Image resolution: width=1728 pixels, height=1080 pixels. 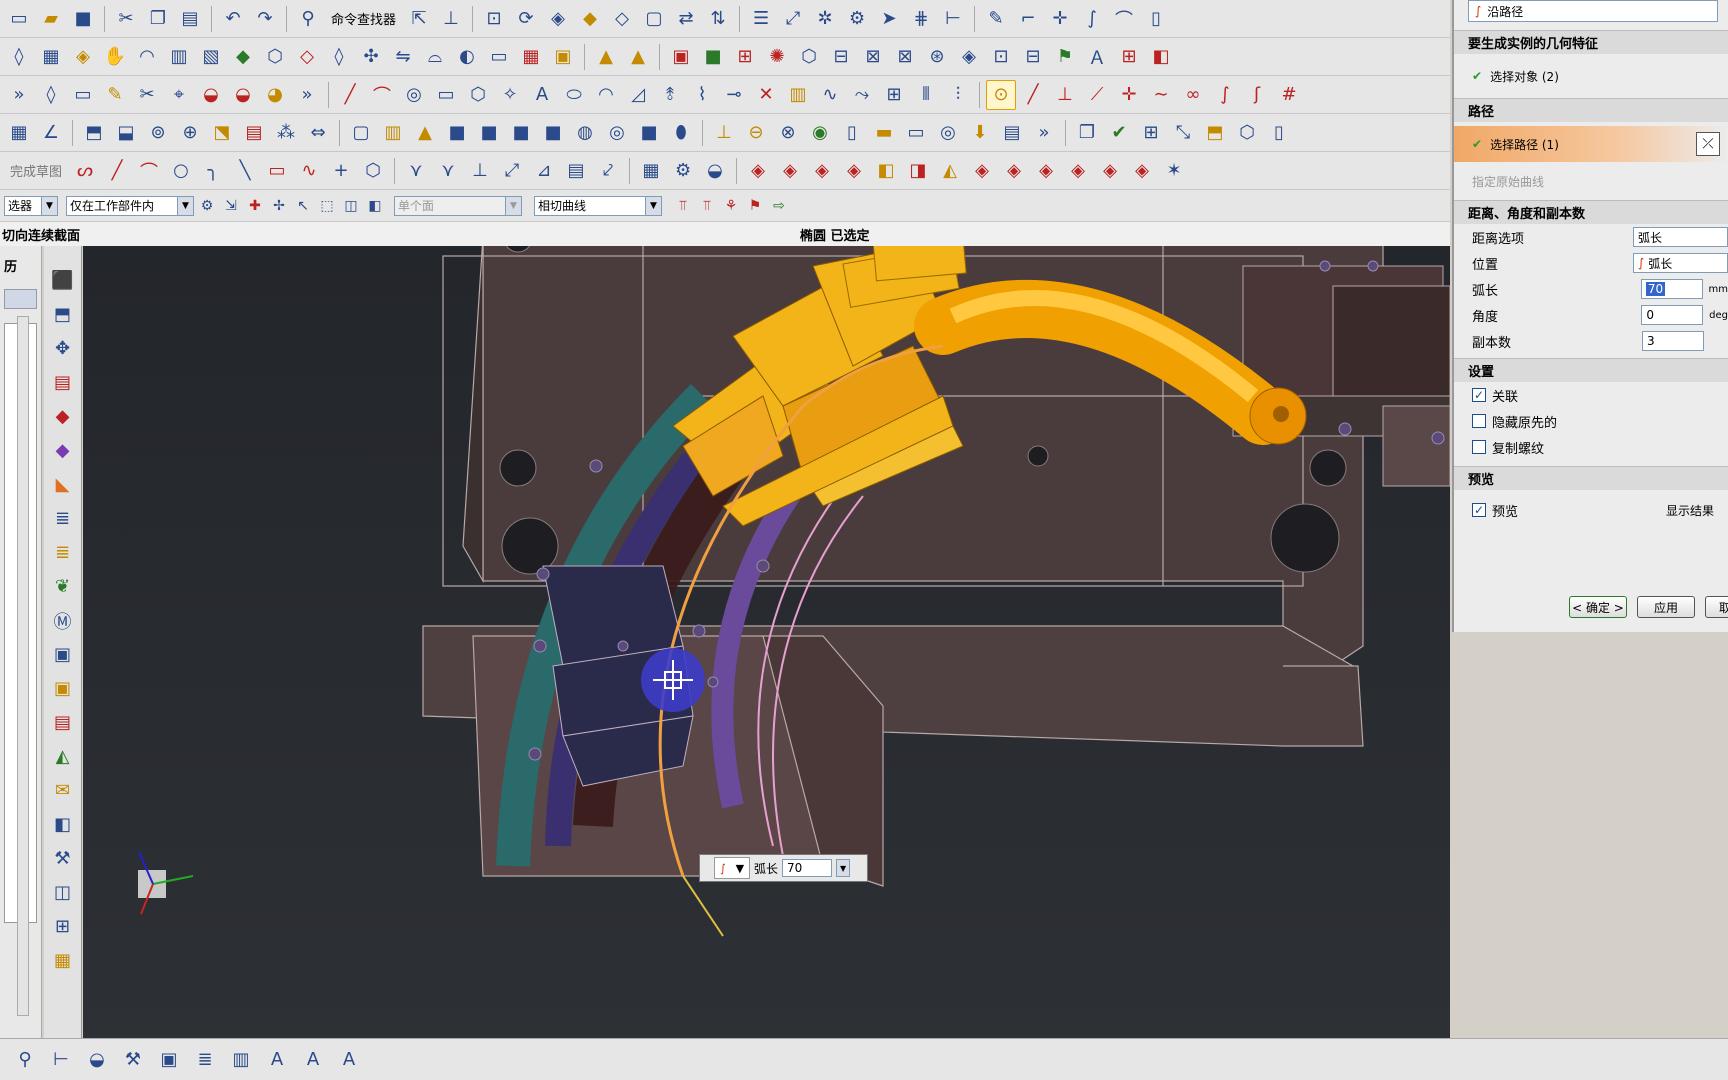 I want to click on doc-icon: ▤, so click(x=63, y=382).